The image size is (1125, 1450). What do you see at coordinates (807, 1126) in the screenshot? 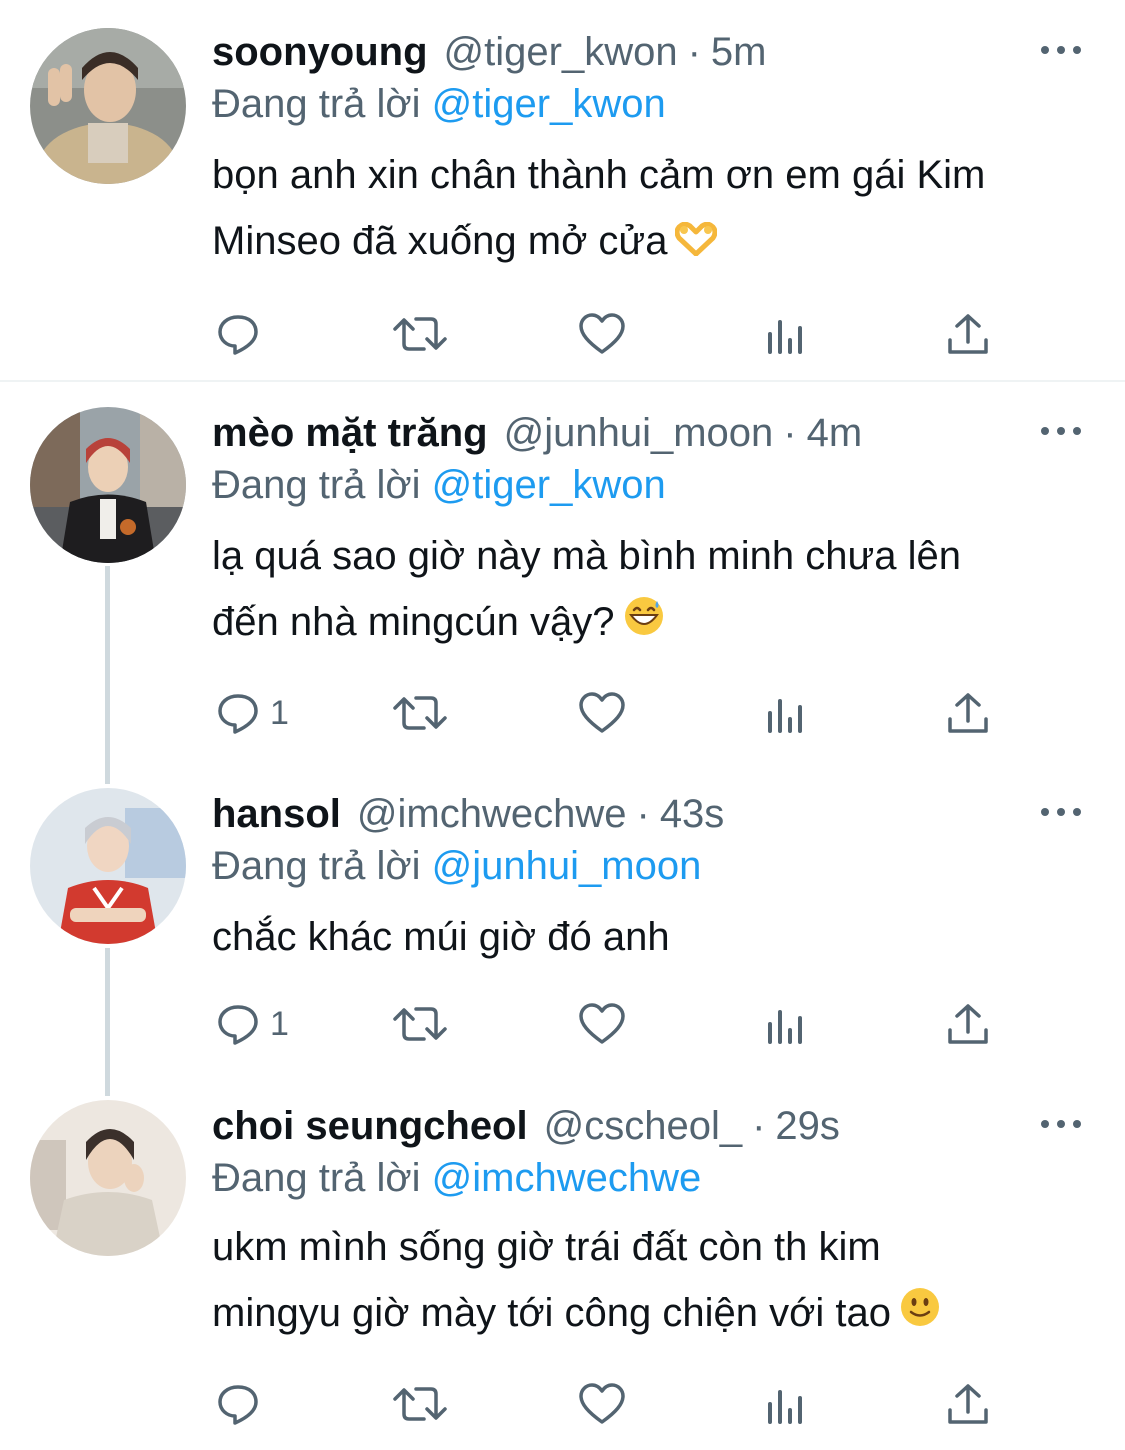
I see `timestamp: 29s` at bounding box center [807, 1126].